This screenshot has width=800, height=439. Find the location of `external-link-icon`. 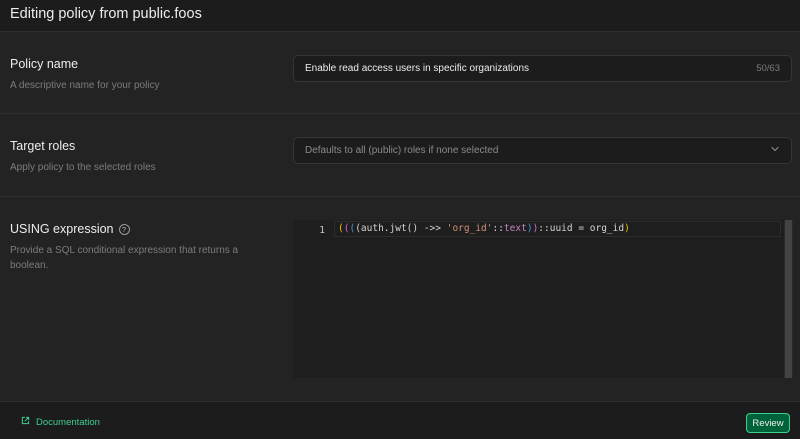

external-link-icon is located at coordinates (28, 422).